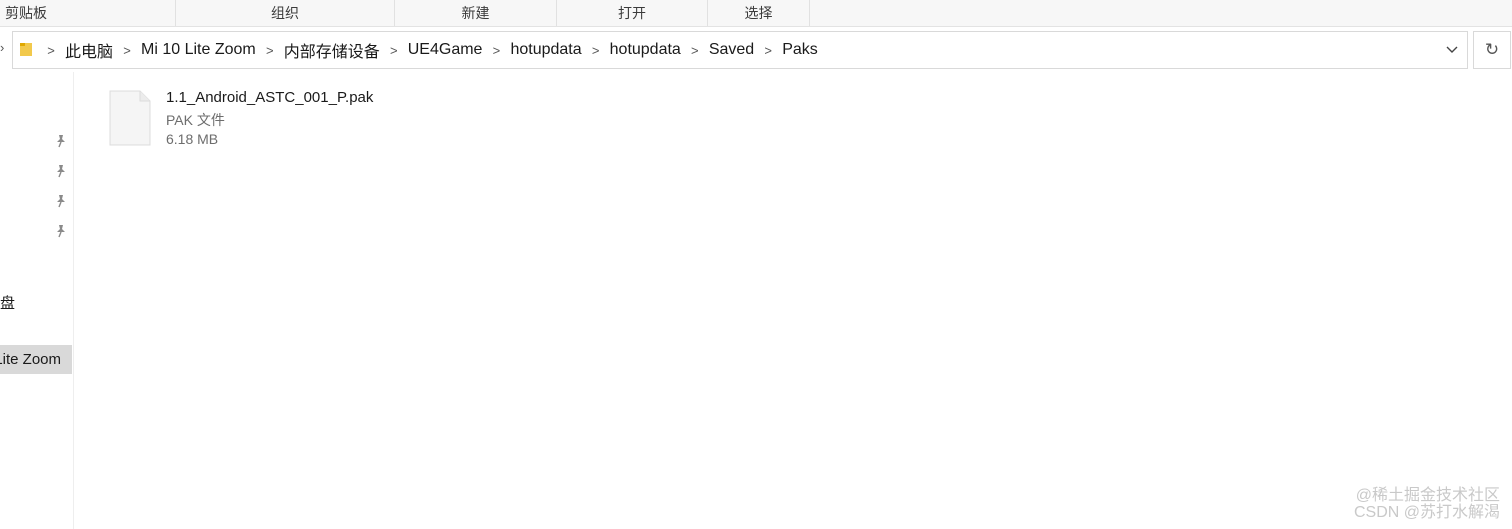 The image size is (1512, 529). I want to click on back-chevron-icon: ›, so click(2, 47).